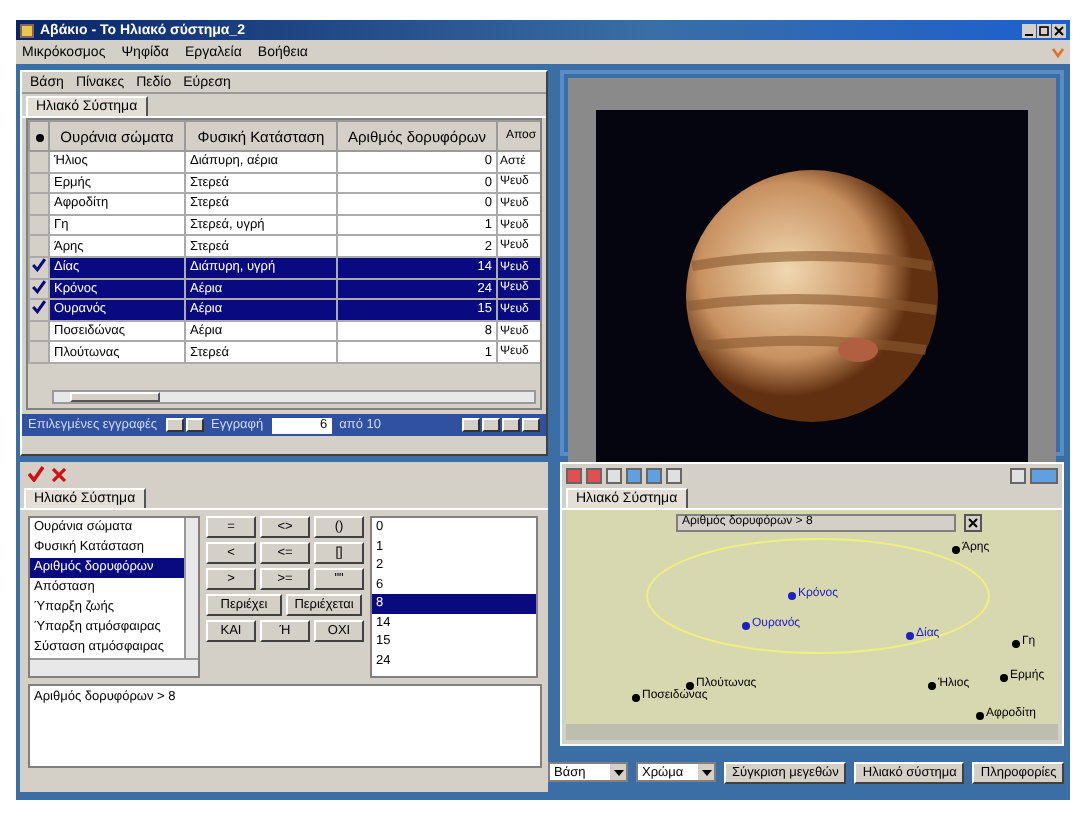  What do you see at coordinates (973, 523) in the screenshot?
I see `close-button` at bounding box center [973, 523].